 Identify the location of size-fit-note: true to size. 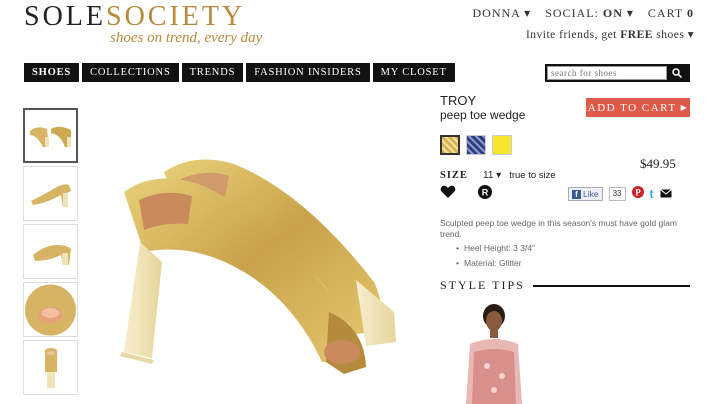
(532, 175).